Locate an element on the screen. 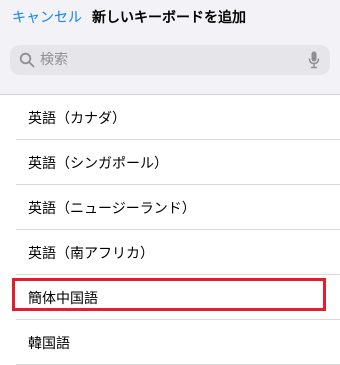 The image size is (340, 365). list-item-label: 英語（カナダ） is located at coordinates (77, 119).